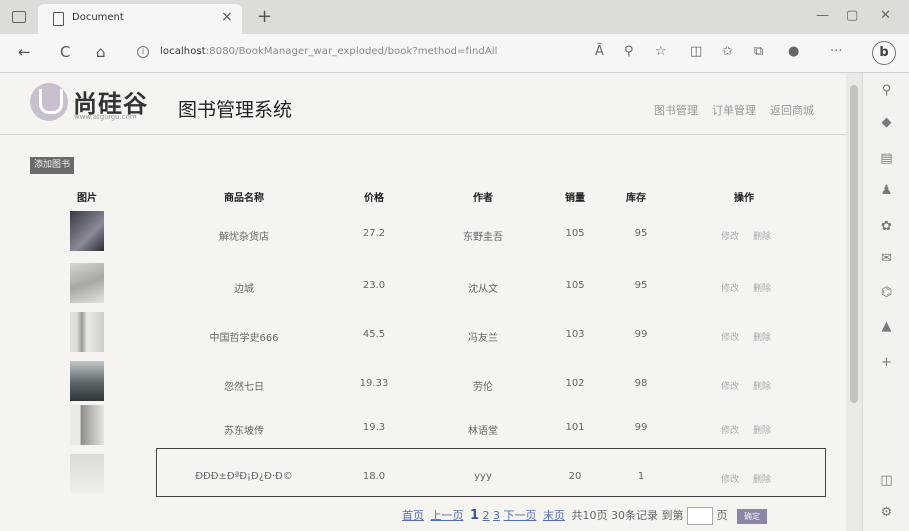  I want to click on browser-tab: Document ×, so click(140, 19).